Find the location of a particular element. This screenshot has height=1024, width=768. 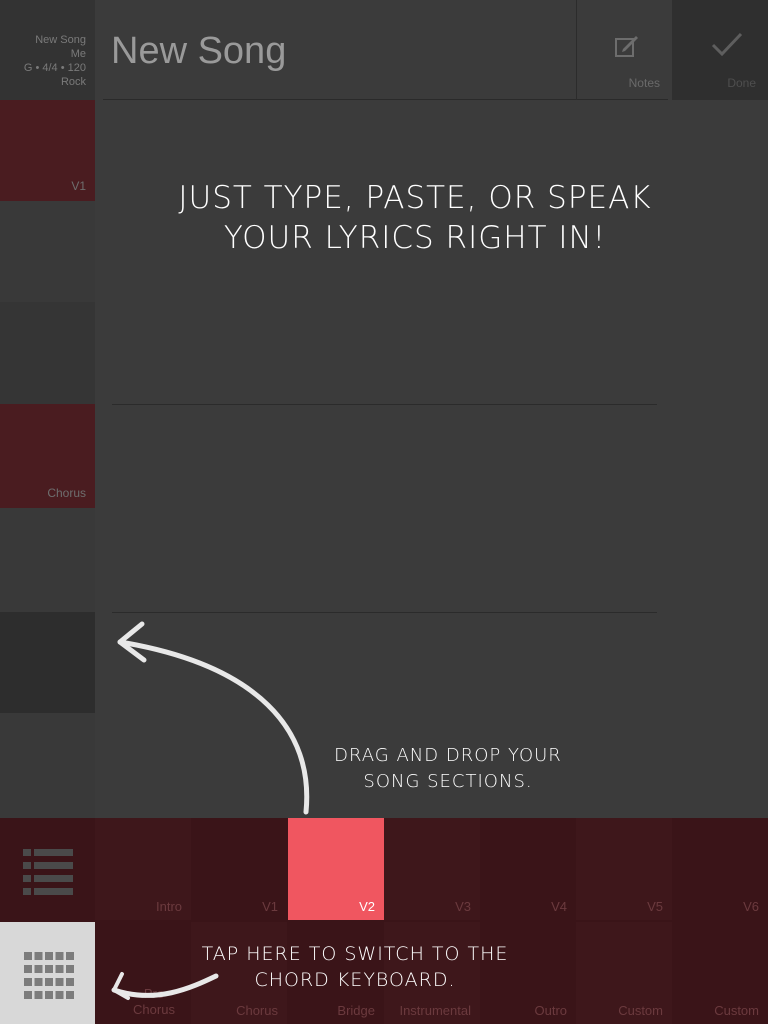

sidebar-section-chorus: Chorus is located at coordinates (47, 456).